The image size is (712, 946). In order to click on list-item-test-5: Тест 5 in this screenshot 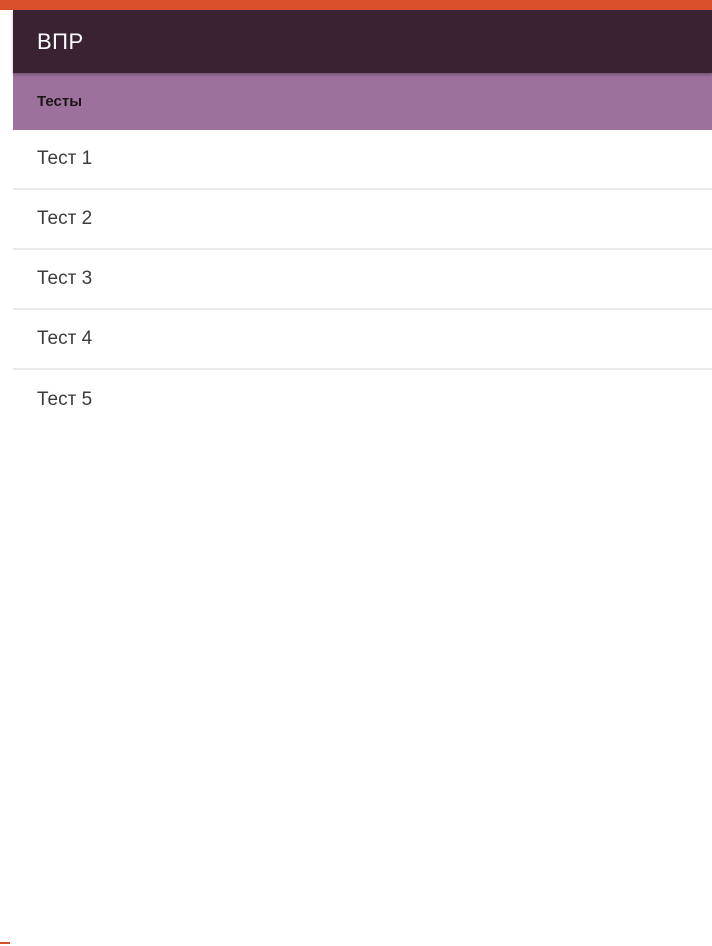, I will do `click(362, 400)`.